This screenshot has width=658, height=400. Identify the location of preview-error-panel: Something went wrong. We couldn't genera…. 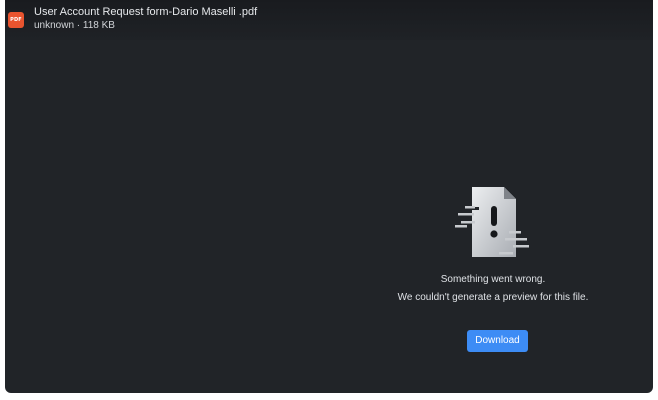
(493, 272).